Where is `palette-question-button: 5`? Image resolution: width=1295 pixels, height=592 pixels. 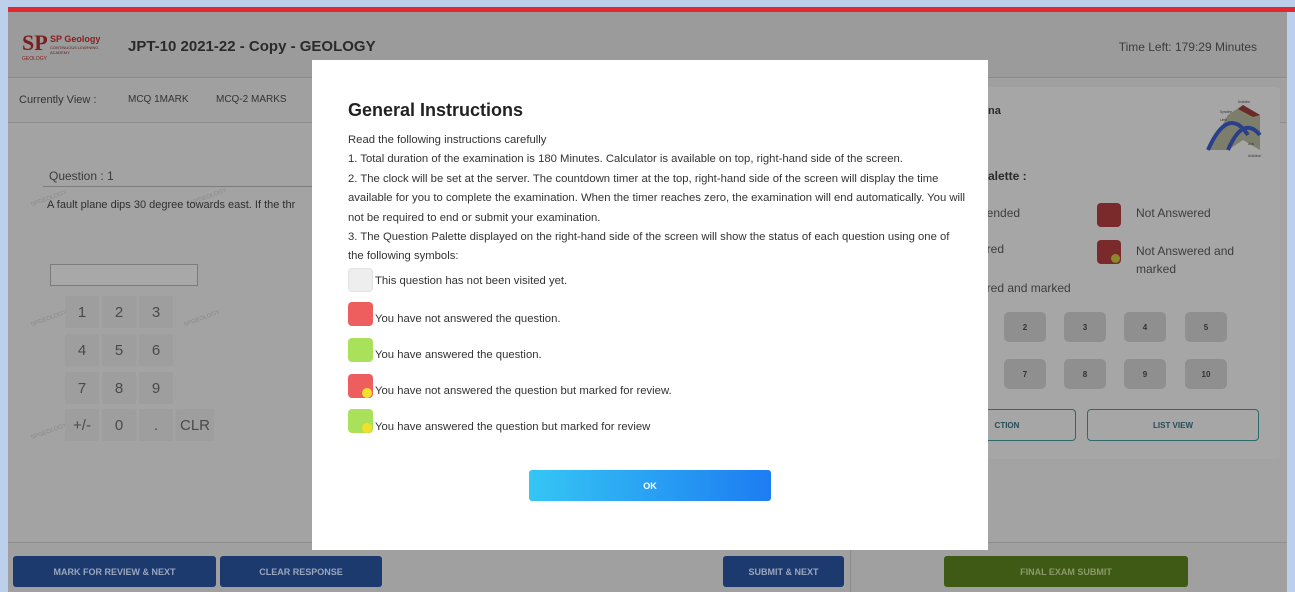 palette-question-button: 5 is located at coordinates (1206, 327).